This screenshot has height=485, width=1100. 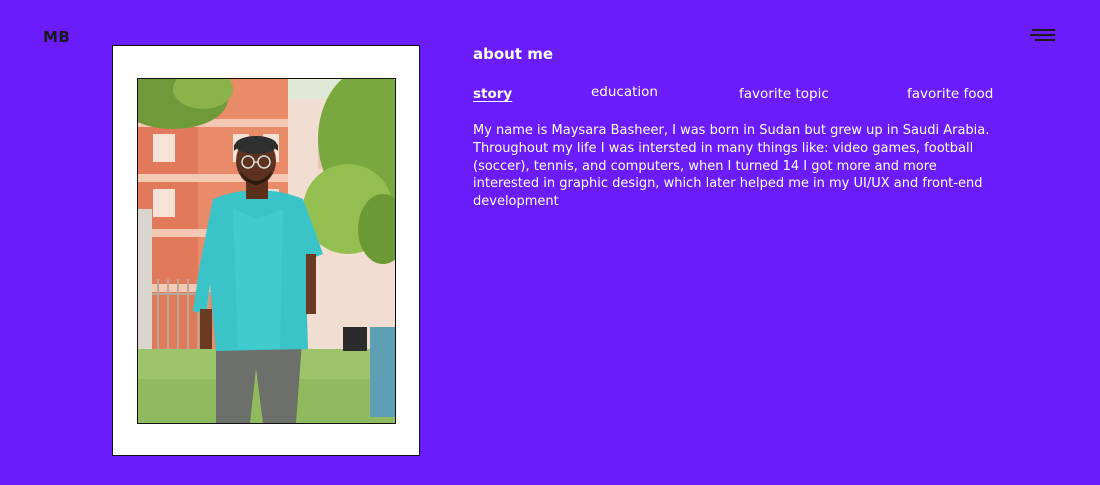 I want to click on tab-education: education, so click(x=624, y=92).